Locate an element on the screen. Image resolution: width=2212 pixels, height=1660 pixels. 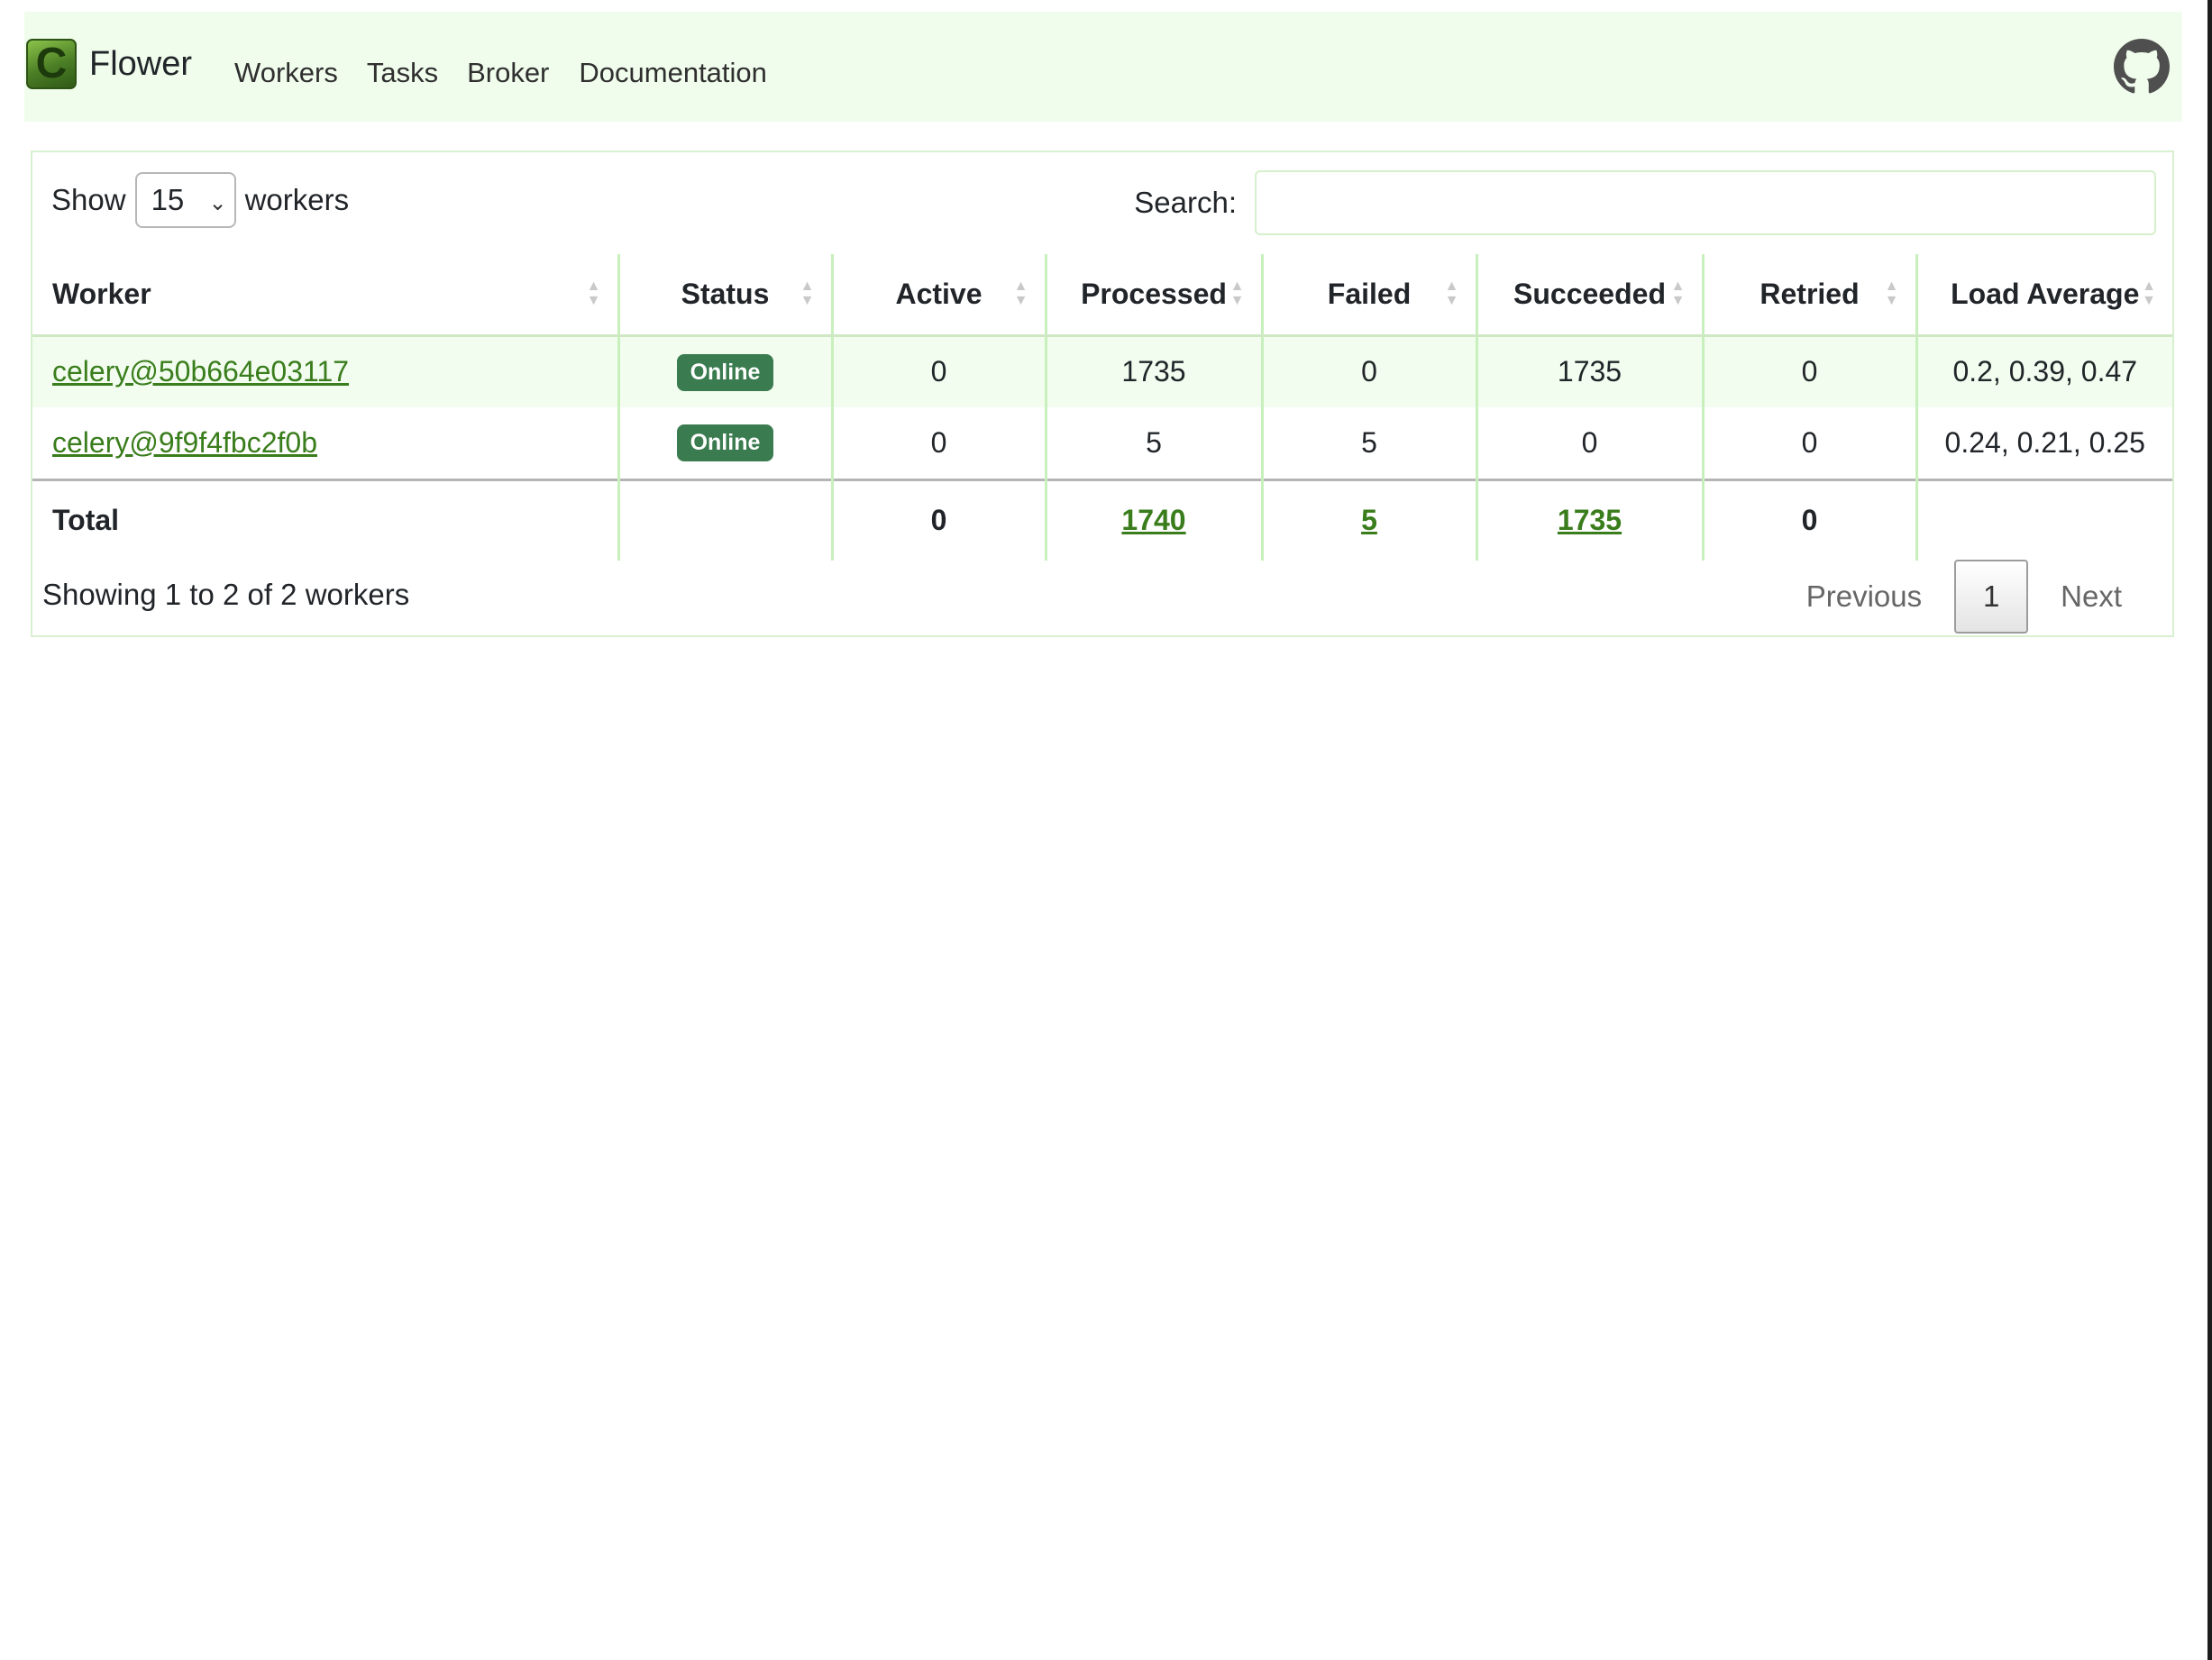
total-active: 0 is located at coordinates (939, 519).